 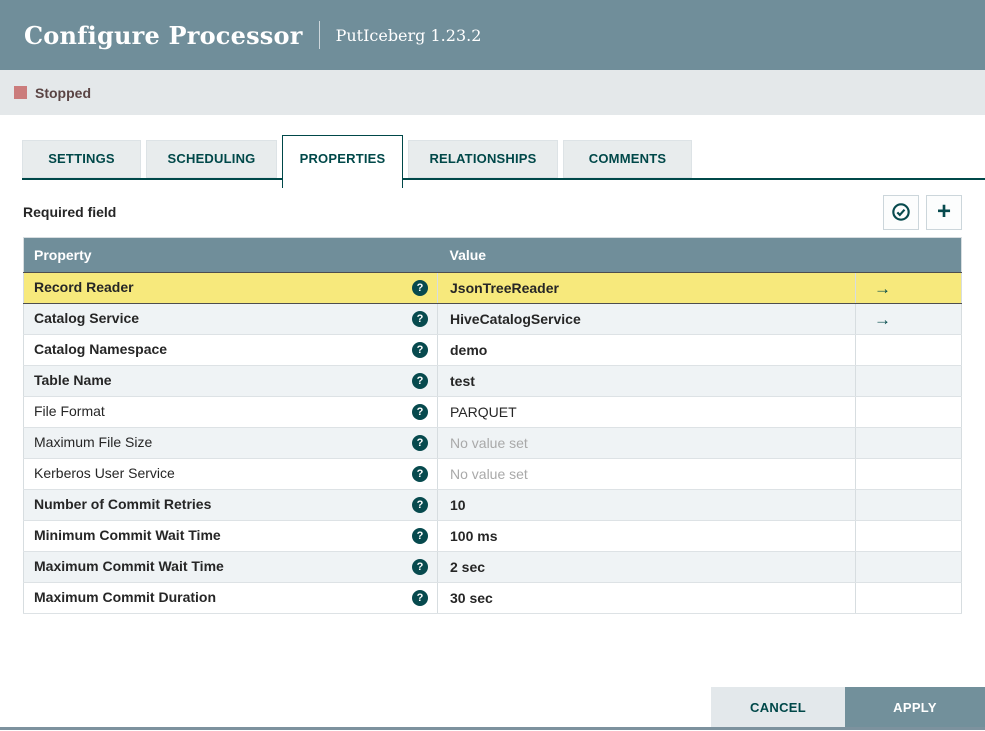 What do you see at coordinates (319, 35) in the screenshot?
I see `title-divider` at bounding box center [319, 35].